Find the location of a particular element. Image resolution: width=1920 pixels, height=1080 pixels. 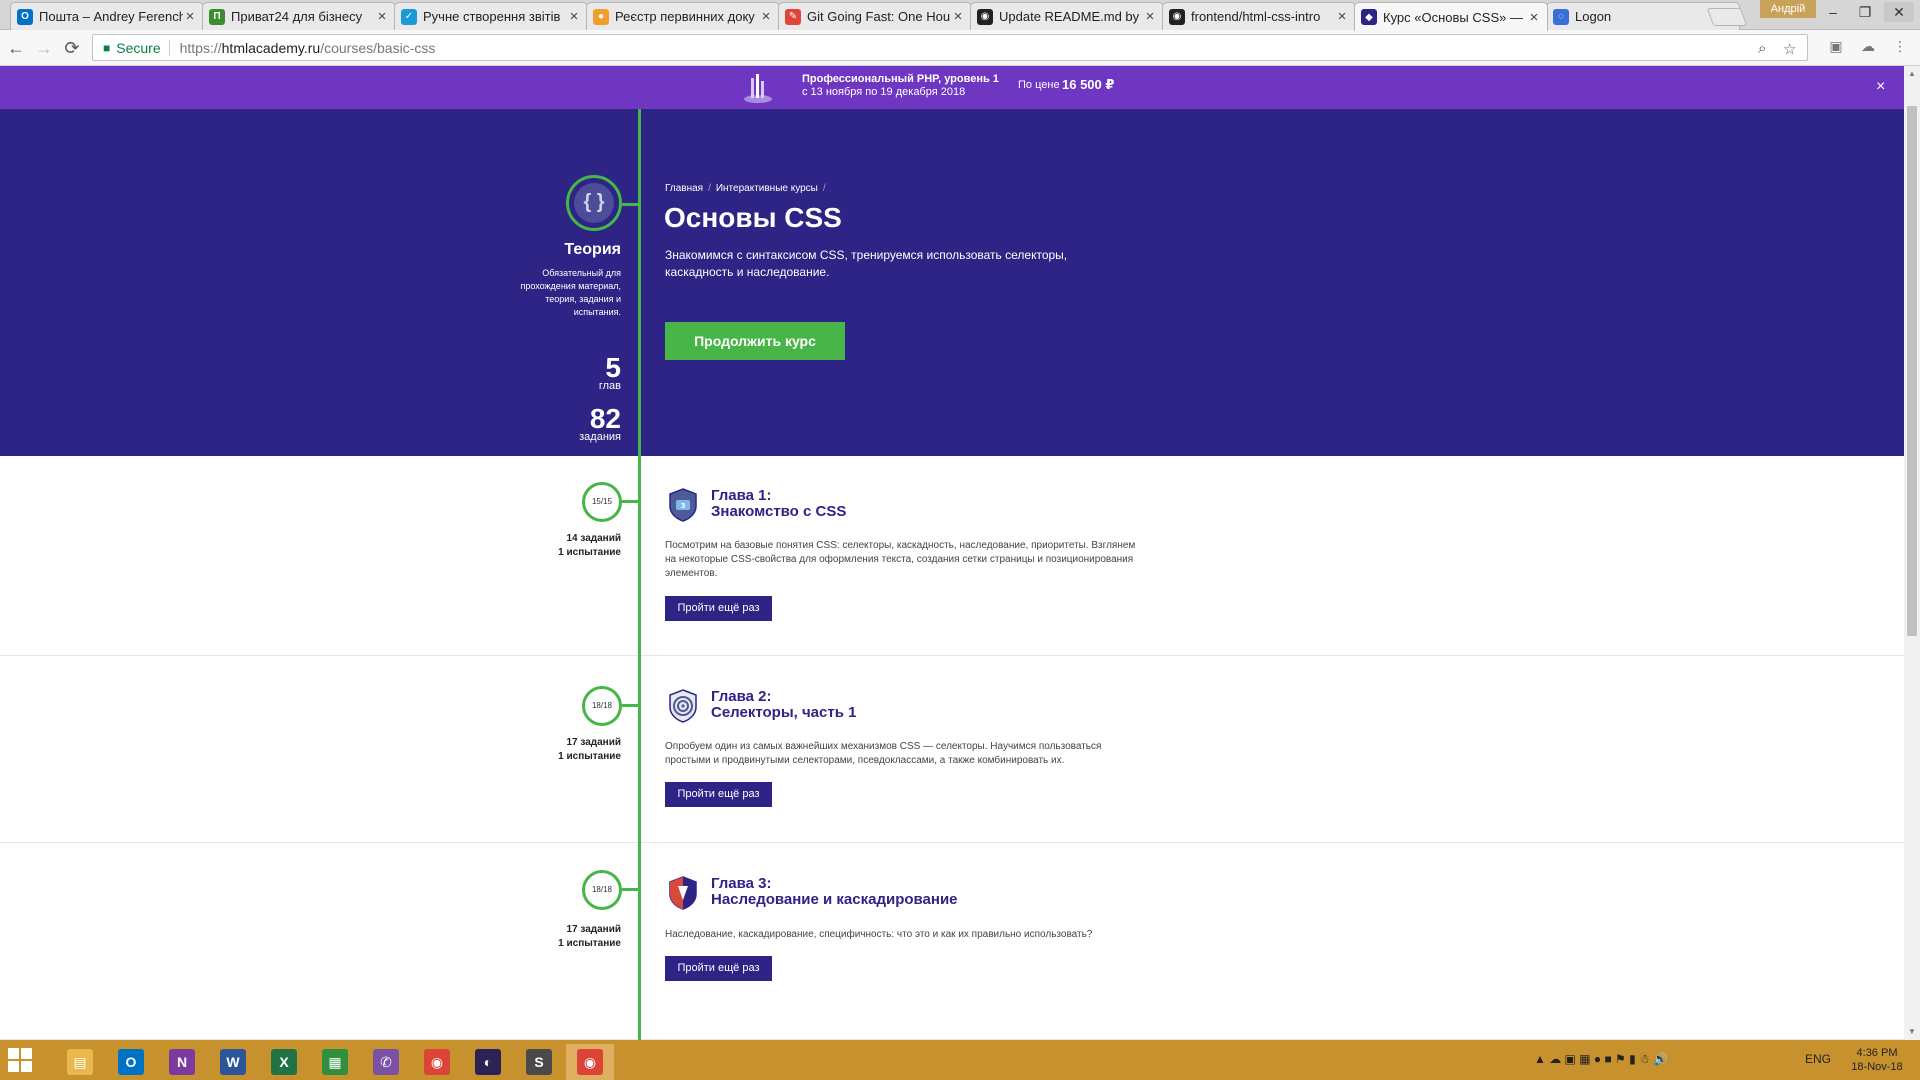

browser-tab: ✓ Ручне створення звітів × is located at coordinates (491, 16).